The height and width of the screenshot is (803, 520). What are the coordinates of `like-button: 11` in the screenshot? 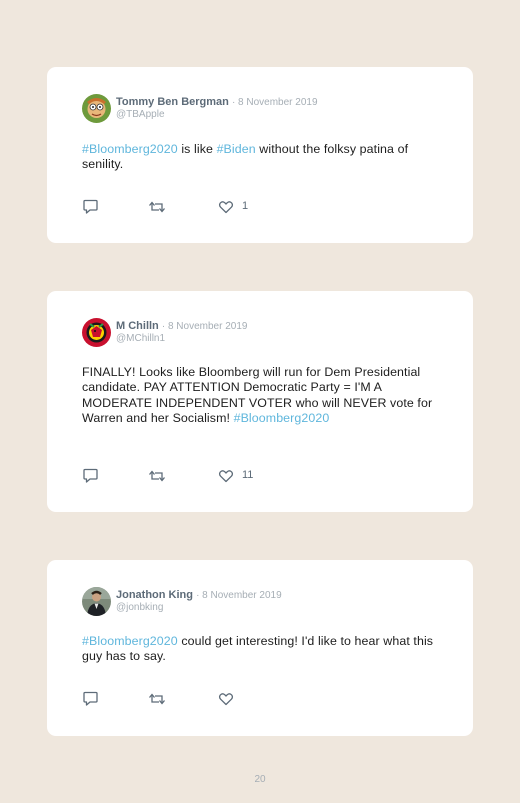 It's located at (235, 476).